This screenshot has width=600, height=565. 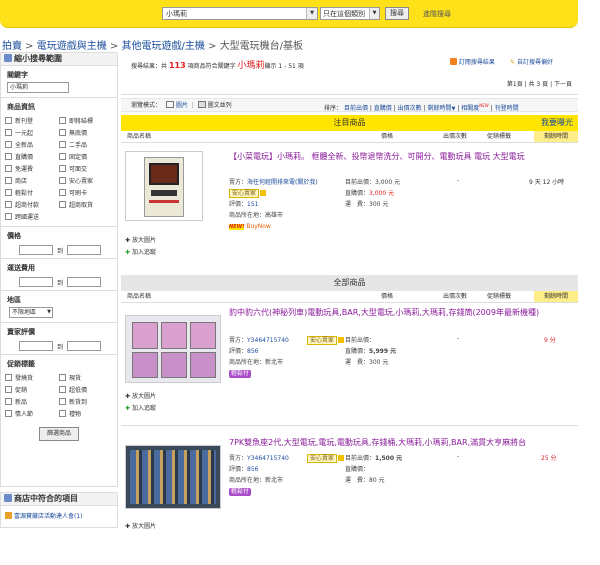 What do you see at coordinates (49, 312) in the screenshot?
I see `chevron-down-icon: ▼` at bounding box center [49, 312].